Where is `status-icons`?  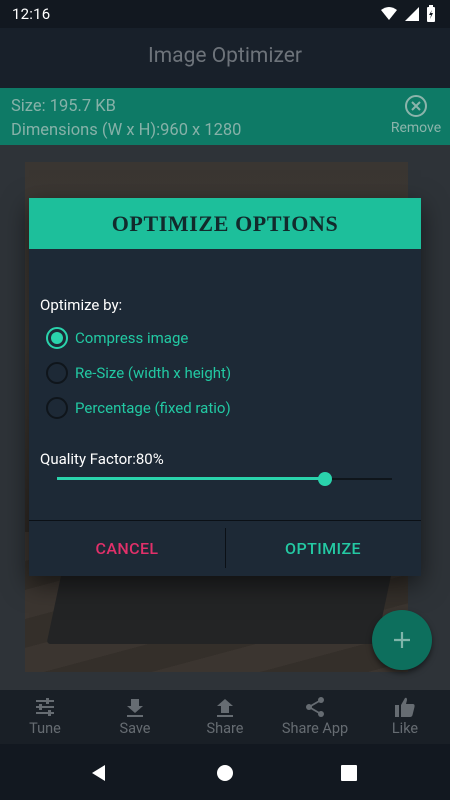
status-icons is located at coordinates (408, 14).